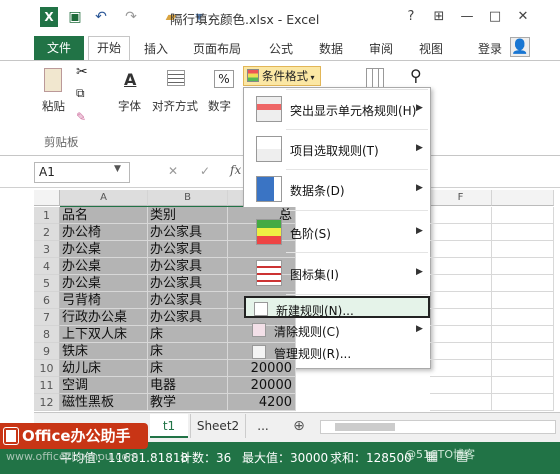  What do you see at coordinates (104, 385) in the screenshot?
I see `cell-a: 空调` at bounding box center [104, 385].